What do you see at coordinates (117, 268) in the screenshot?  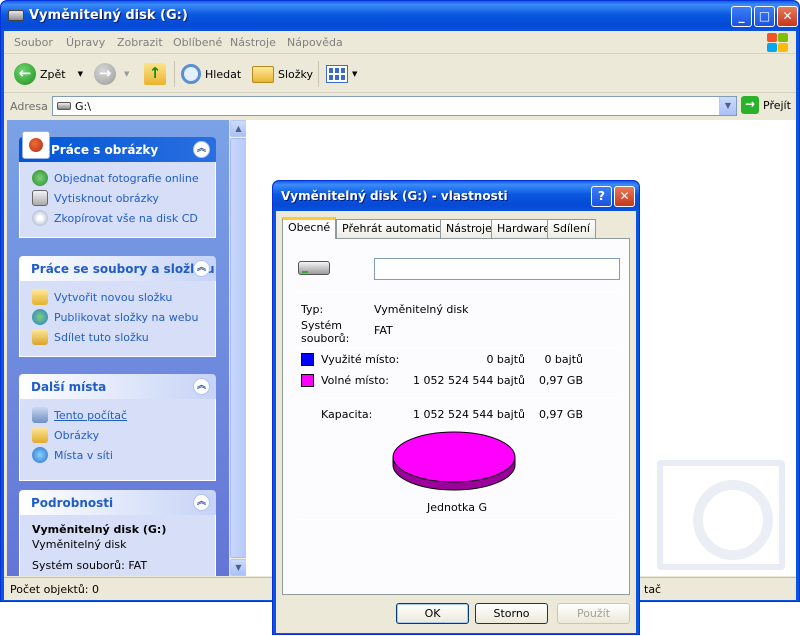 I see `file-tasks-header: Práce se soubory a složkou ︽` at bounding box center [117, 268].